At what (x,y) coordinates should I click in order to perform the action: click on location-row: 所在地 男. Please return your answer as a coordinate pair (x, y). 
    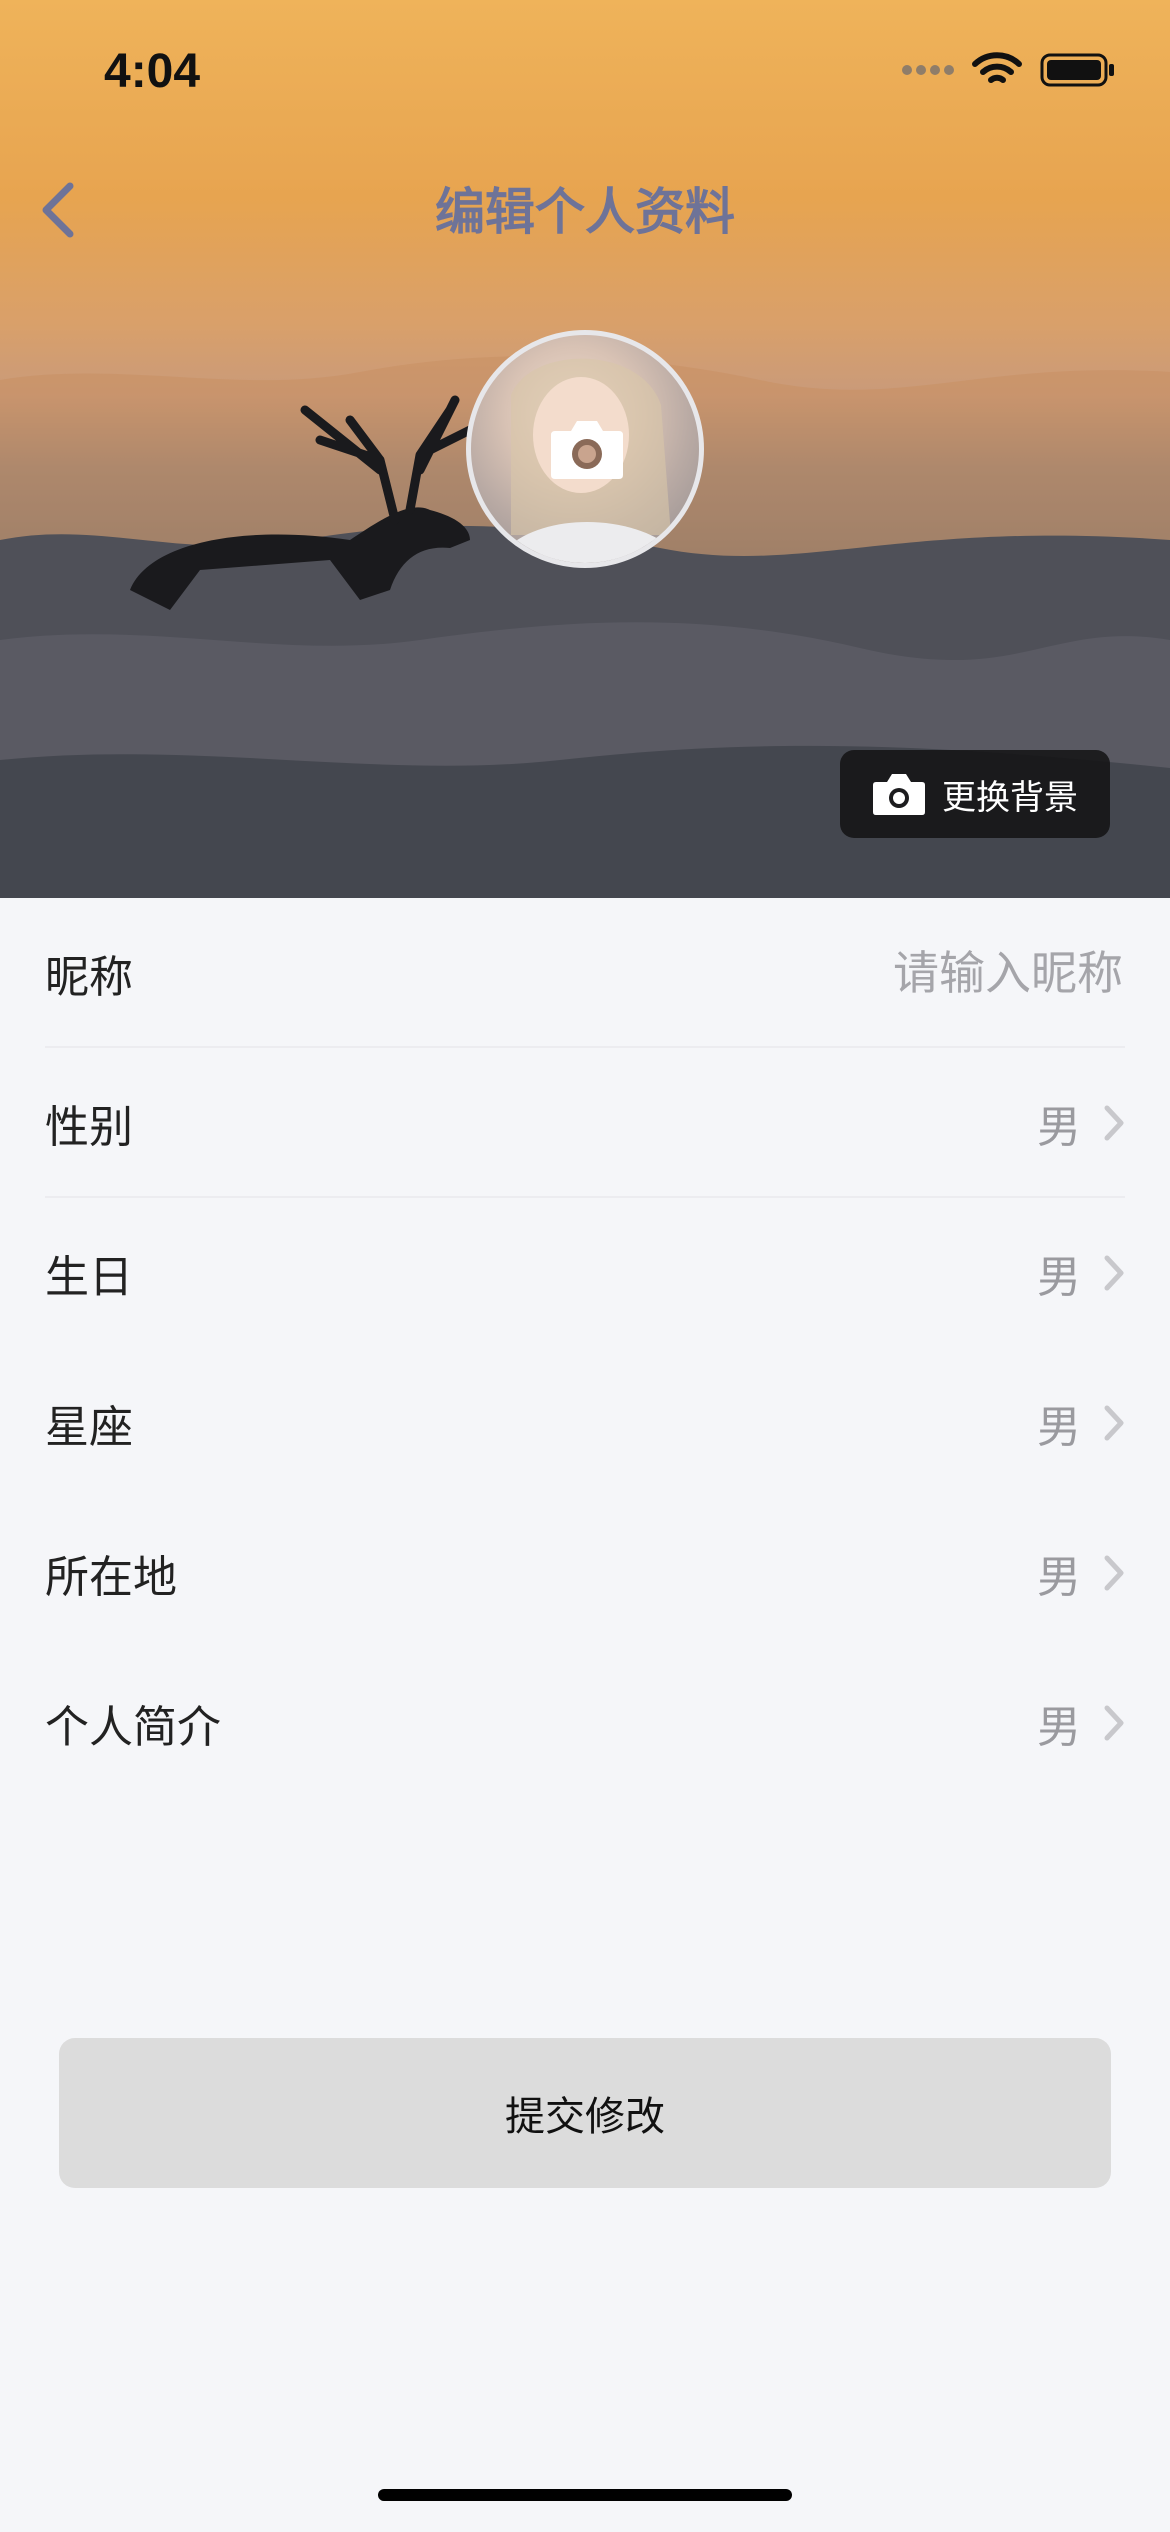
    Looking at the image, I should click on (585, 1573).